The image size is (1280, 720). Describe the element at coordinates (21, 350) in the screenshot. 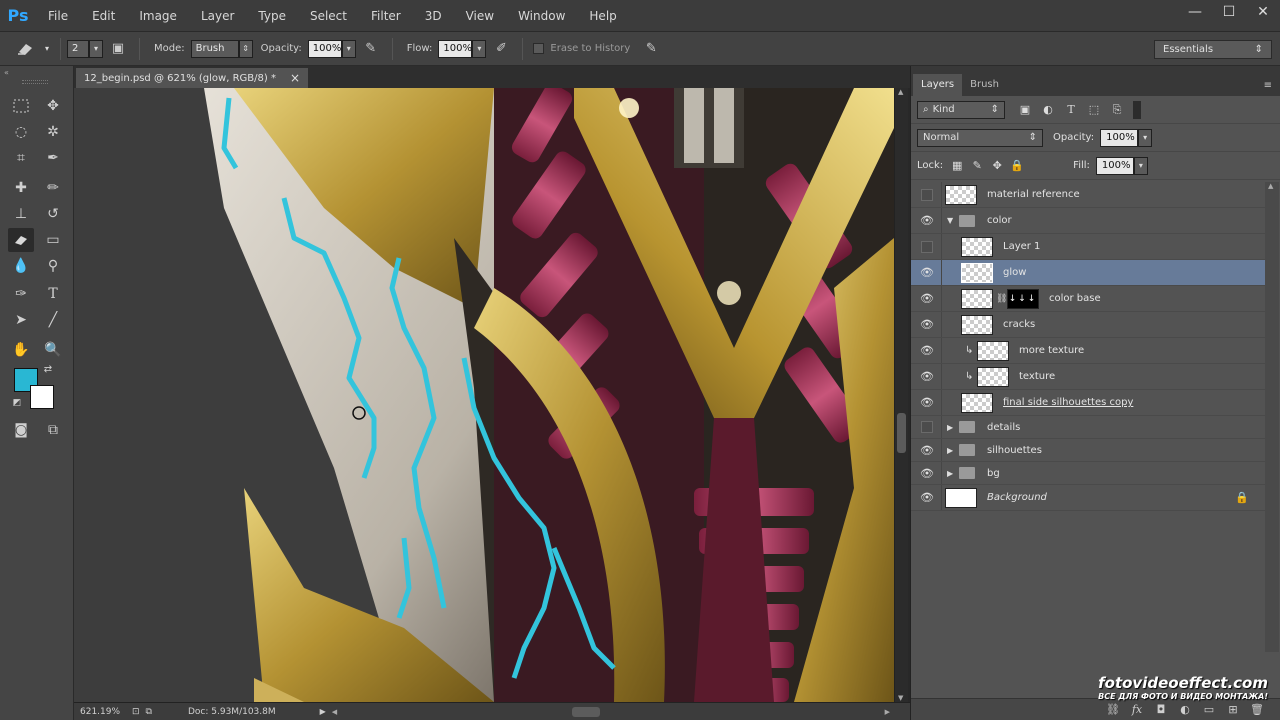

I see `hand-tool-icon: ✋` at that location.